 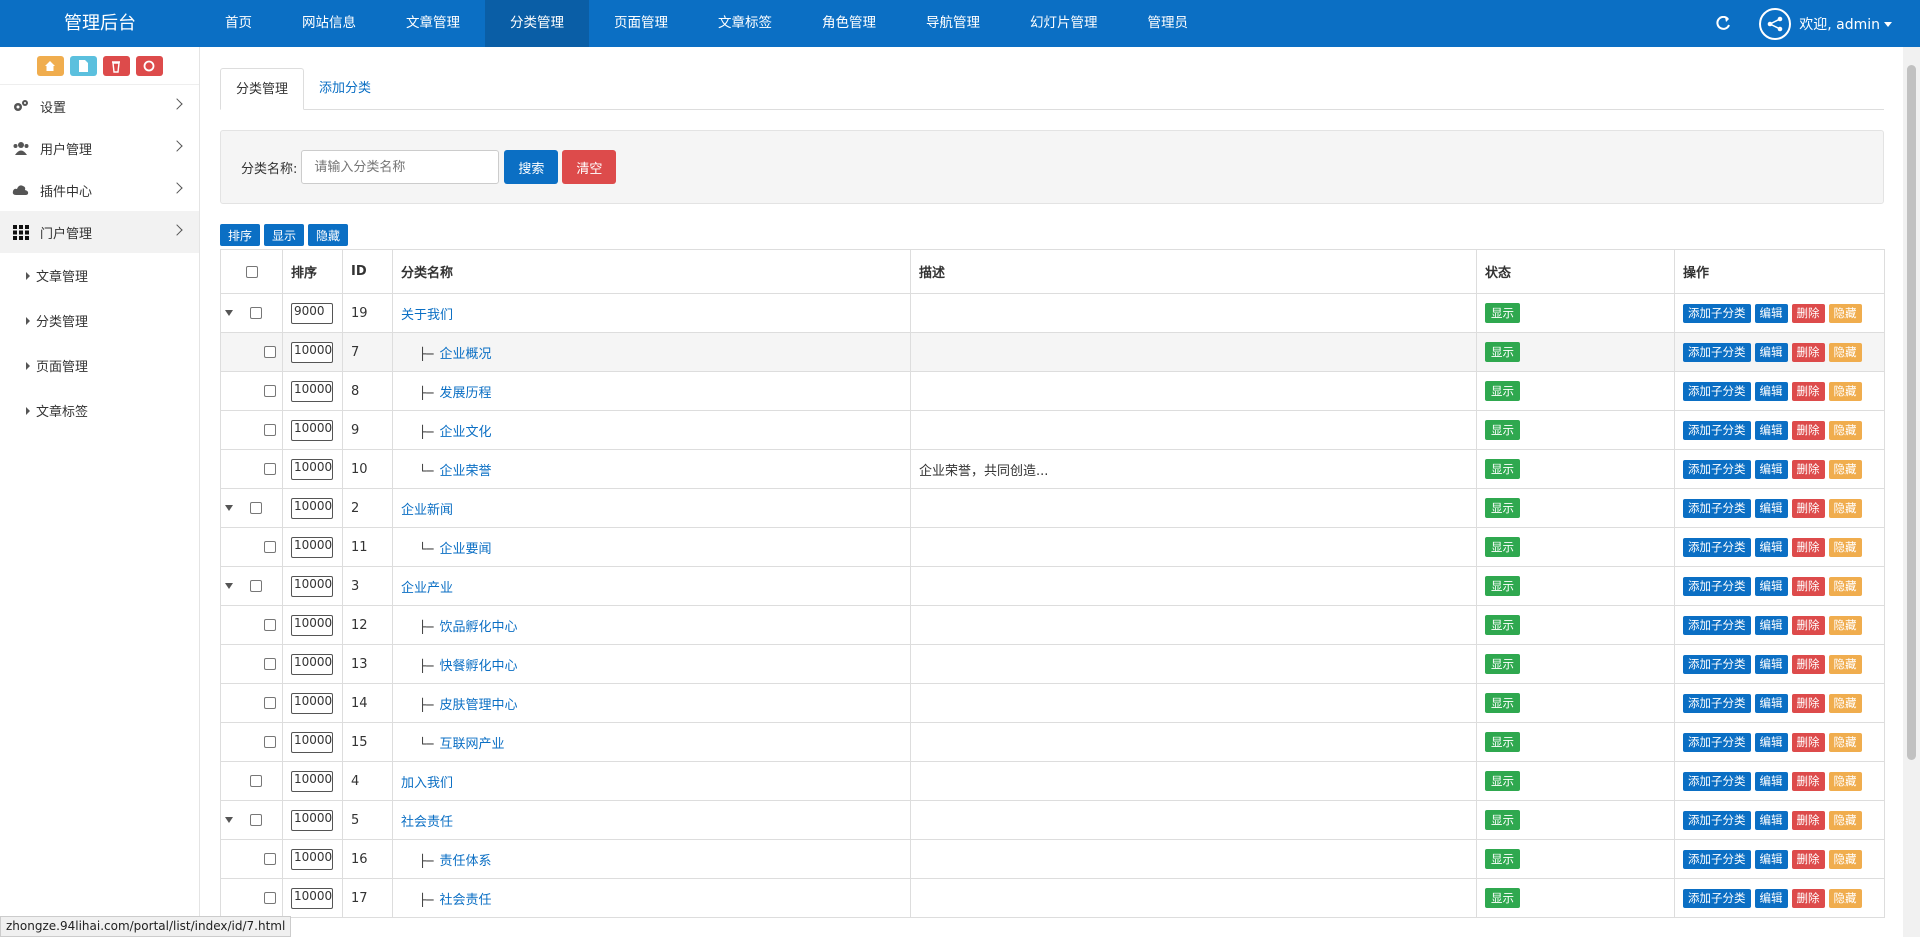 What do you see at coordinates (251, 271) in the screenshot?
I see `select-all-checkbox` at bounding box center [251, 271].